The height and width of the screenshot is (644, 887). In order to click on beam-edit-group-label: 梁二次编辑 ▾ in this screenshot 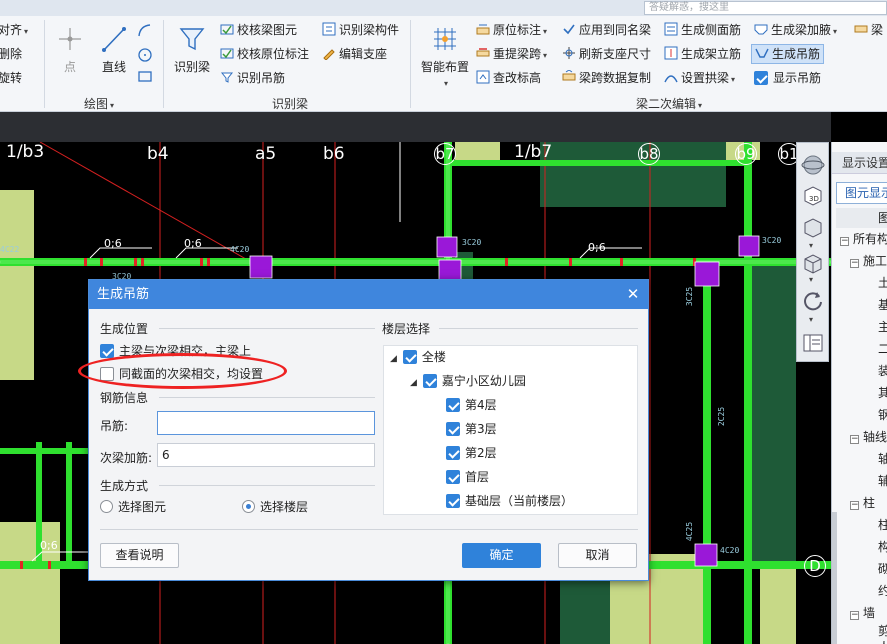, I will do `click(669, 103)`.